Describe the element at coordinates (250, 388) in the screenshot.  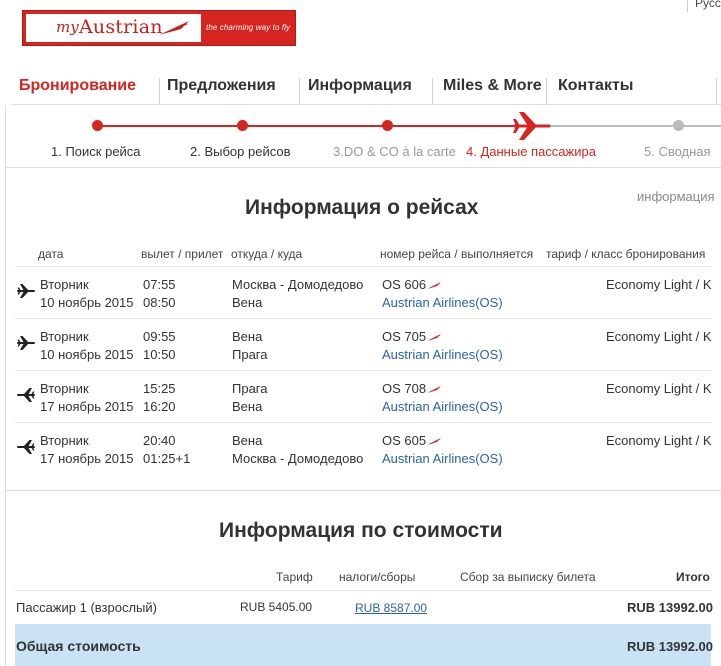
I see `flight-origin: Прага` at that location.